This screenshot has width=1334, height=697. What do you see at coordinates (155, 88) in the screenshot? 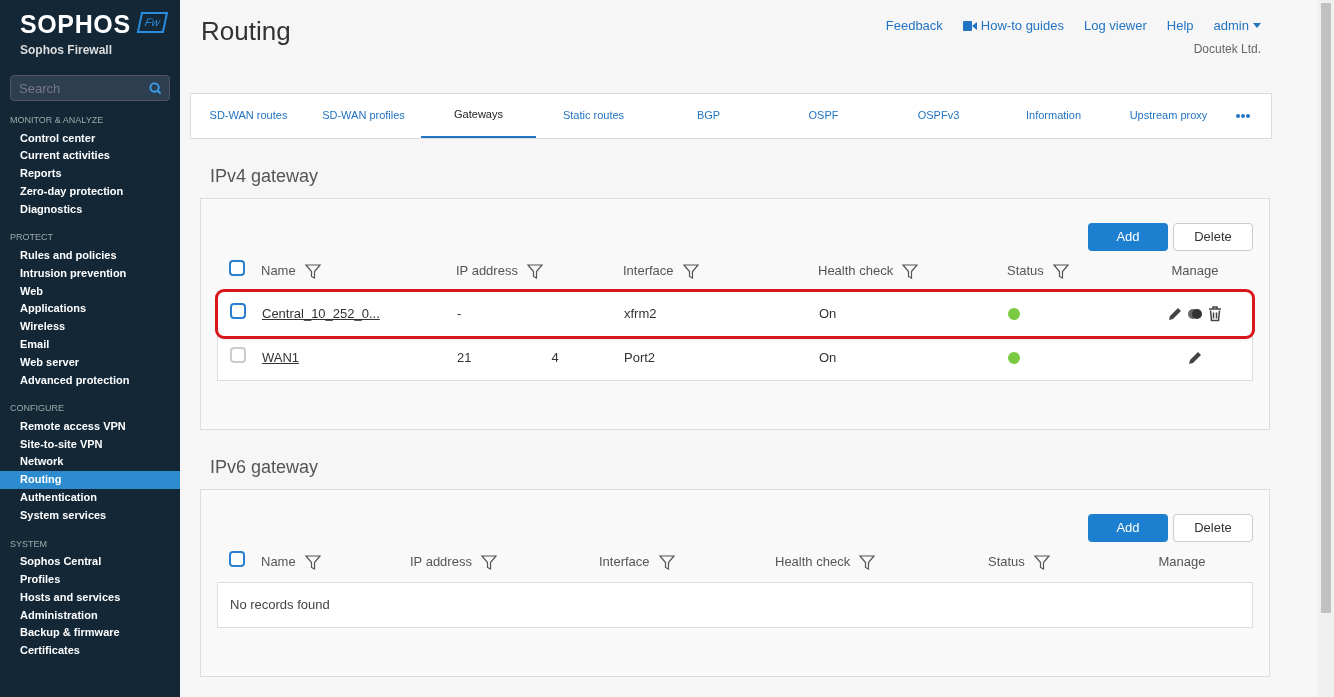
I see `search-icon` at bounding box center [155, 88].